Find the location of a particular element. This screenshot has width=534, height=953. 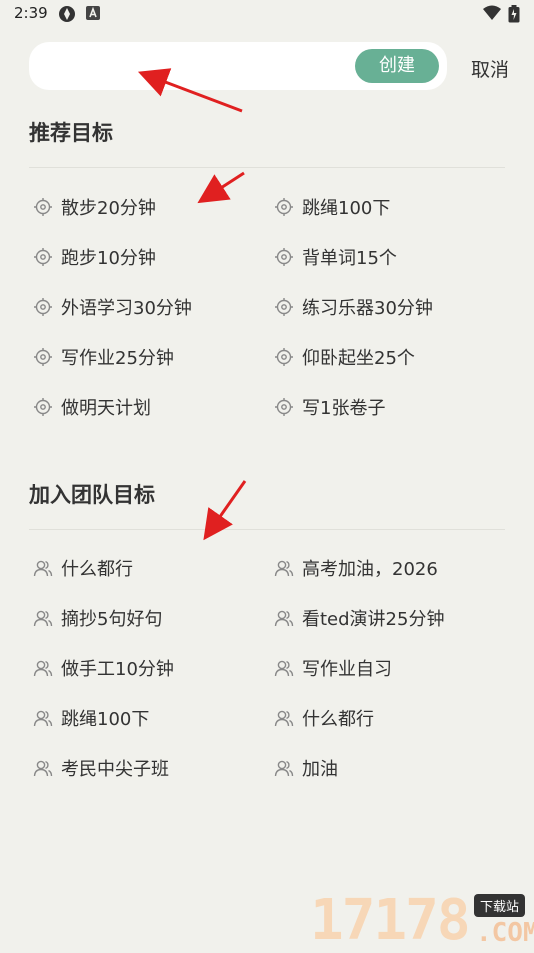

recommended-goal-label: 写作业25分钟 is located at coordinates (117, 358).